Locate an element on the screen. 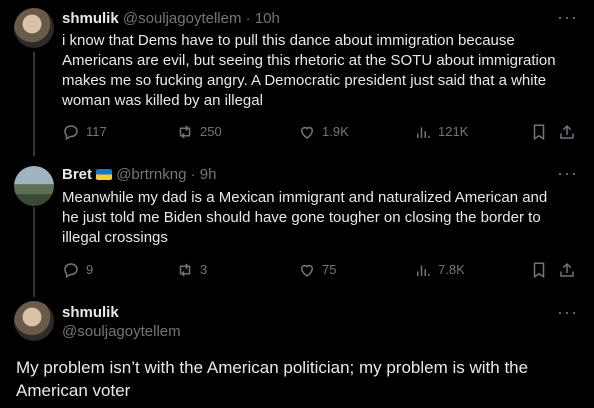 The image size is (594, 408). like-button: 1.9K is located at coordinates (323, 132).